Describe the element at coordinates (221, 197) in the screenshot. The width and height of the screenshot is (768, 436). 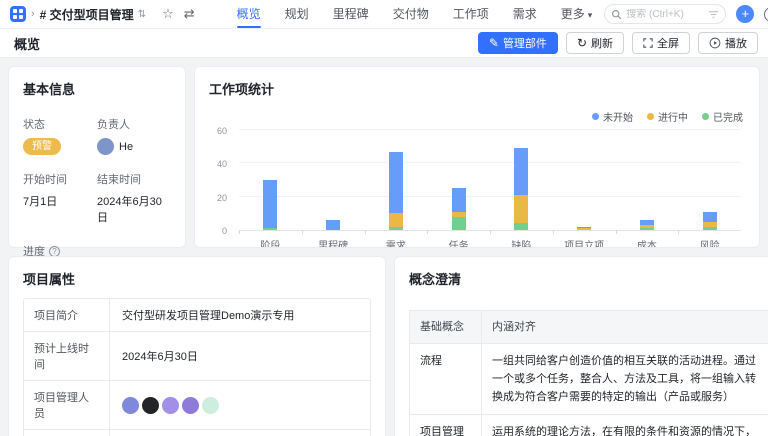
I see `chart-ytick-label: 20` at that location.